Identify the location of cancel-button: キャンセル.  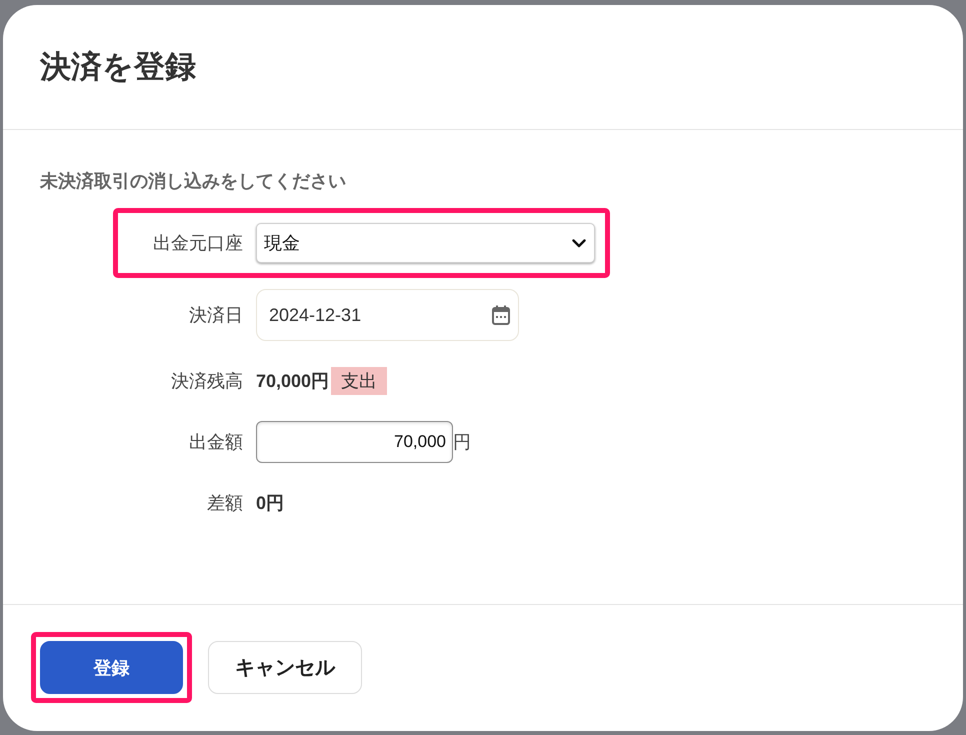
(285, 667).